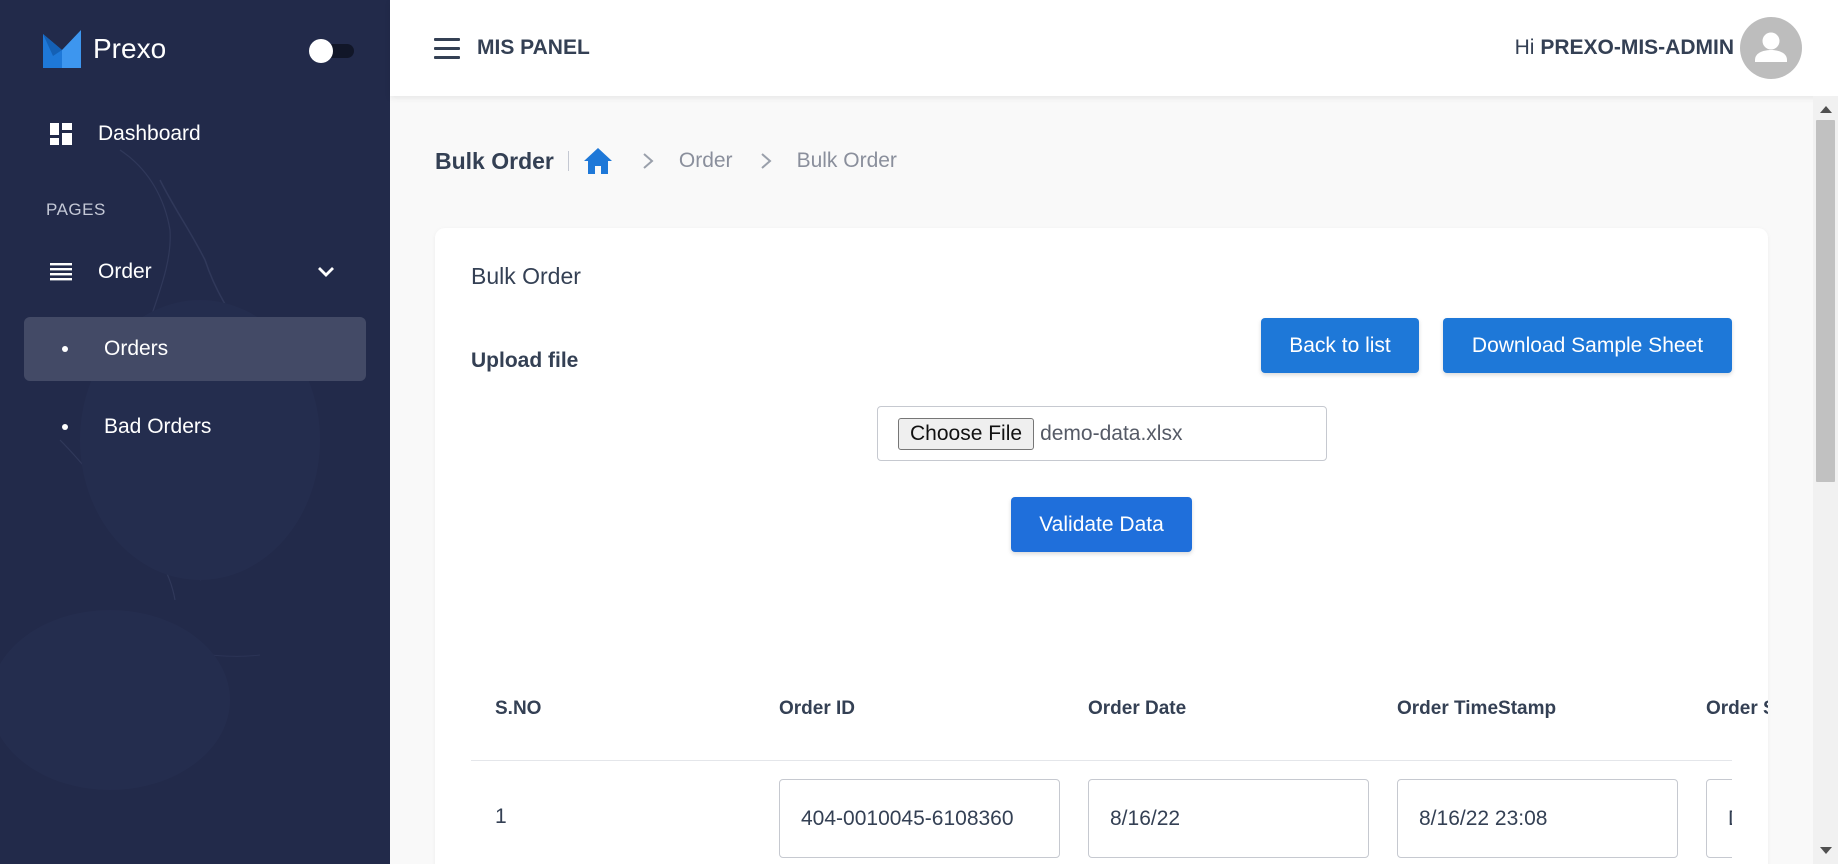  I want to click on page-scrollbar, so click(1825, 480).